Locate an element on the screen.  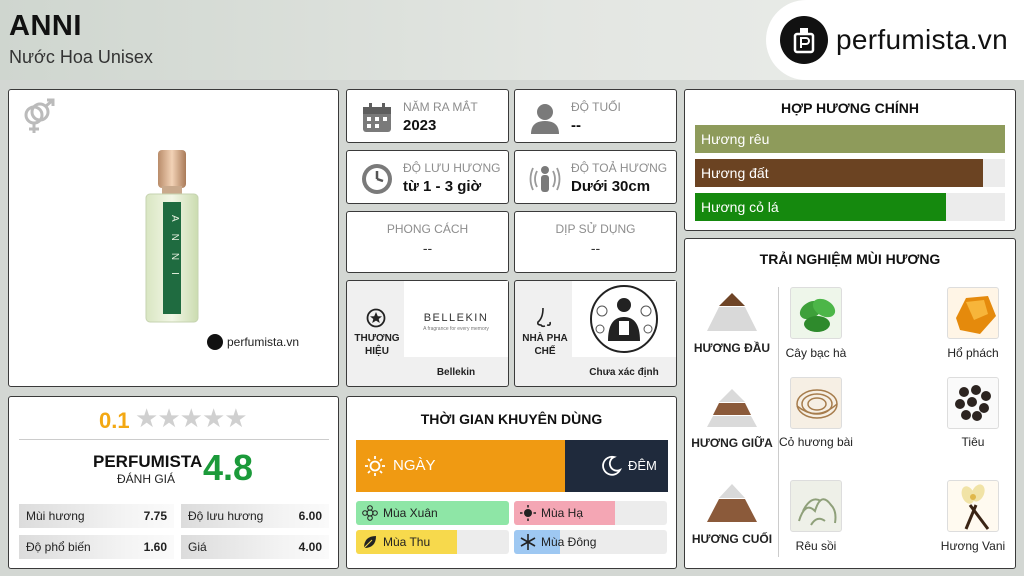
age-value: -- is located at coordinates (576, 125).